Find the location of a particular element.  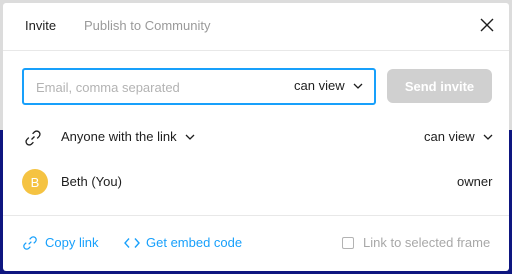

invite-permission-select: can view is located at coordinates (328, 86).